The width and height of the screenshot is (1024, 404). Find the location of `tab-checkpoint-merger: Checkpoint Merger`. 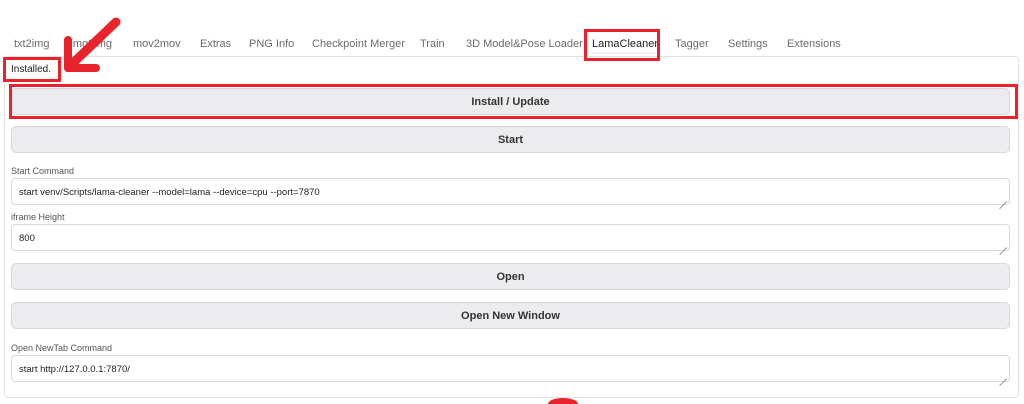

tab-checkpoint-merger: Checkpoint Merger is located at coordinates (358, 44).